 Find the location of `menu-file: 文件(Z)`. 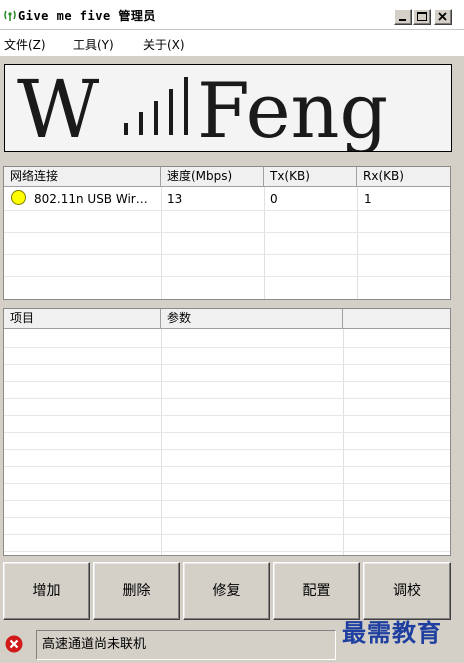

menu-file: 文件(Z) is located at coordinates (25, 44).